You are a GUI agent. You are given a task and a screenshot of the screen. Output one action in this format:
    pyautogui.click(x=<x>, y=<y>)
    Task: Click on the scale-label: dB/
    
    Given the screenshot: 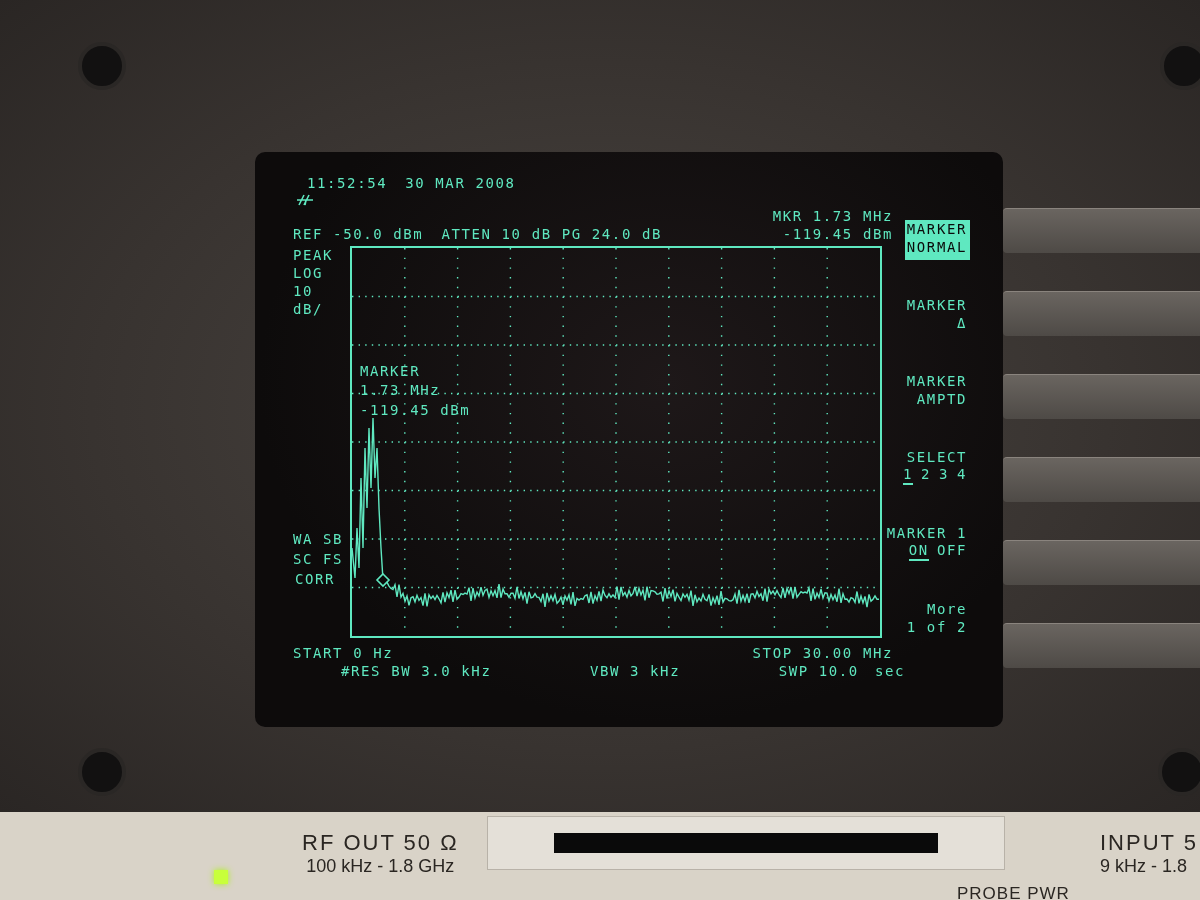 What is the action you would take?
    pyautogui.click(x=309, y=309)
    